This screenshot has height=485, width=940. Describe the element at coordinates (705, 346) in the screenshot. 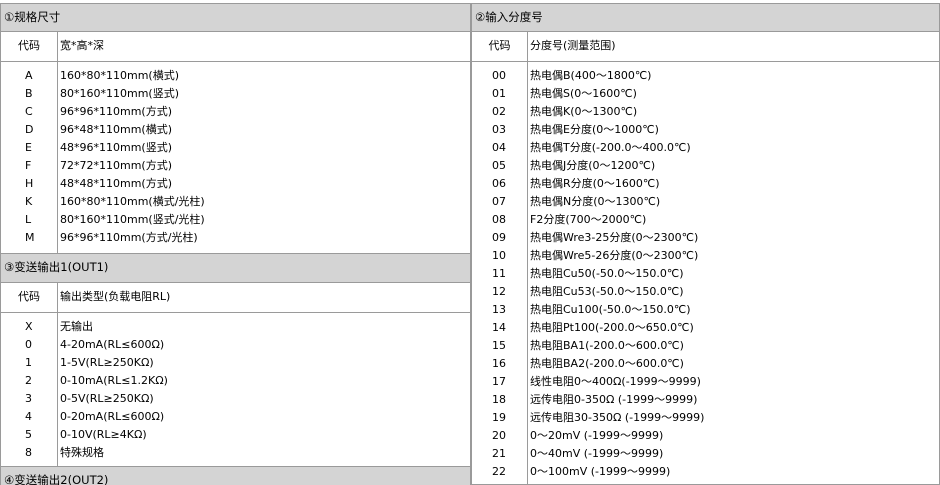

I see `table-row: 15 热电阻BA1(-200.0～600.0℃)` at that location.